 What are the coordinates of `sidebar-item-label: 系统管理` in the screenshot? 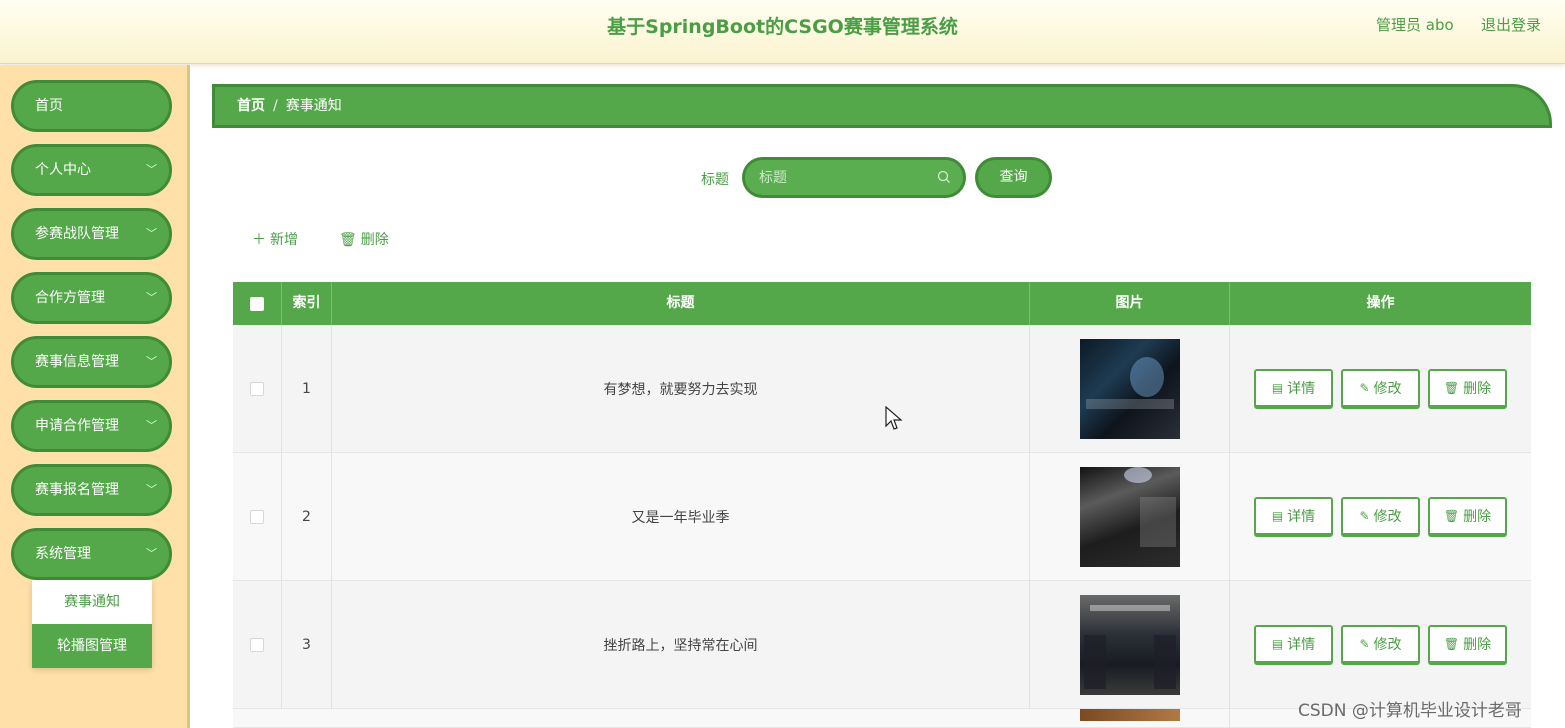 It's located at (63, 554).